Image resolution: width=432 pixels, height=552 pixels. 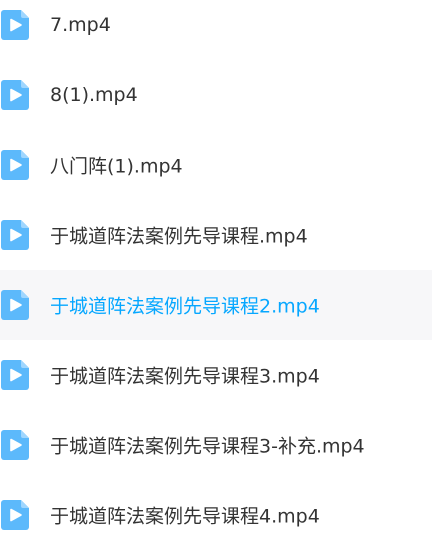 What do you see at coordinates (216, 165) in the screenshot?
I see `file-row-bamenzhen-mp4: 八门阵(1).mp4` at bounding box center [216, 165].